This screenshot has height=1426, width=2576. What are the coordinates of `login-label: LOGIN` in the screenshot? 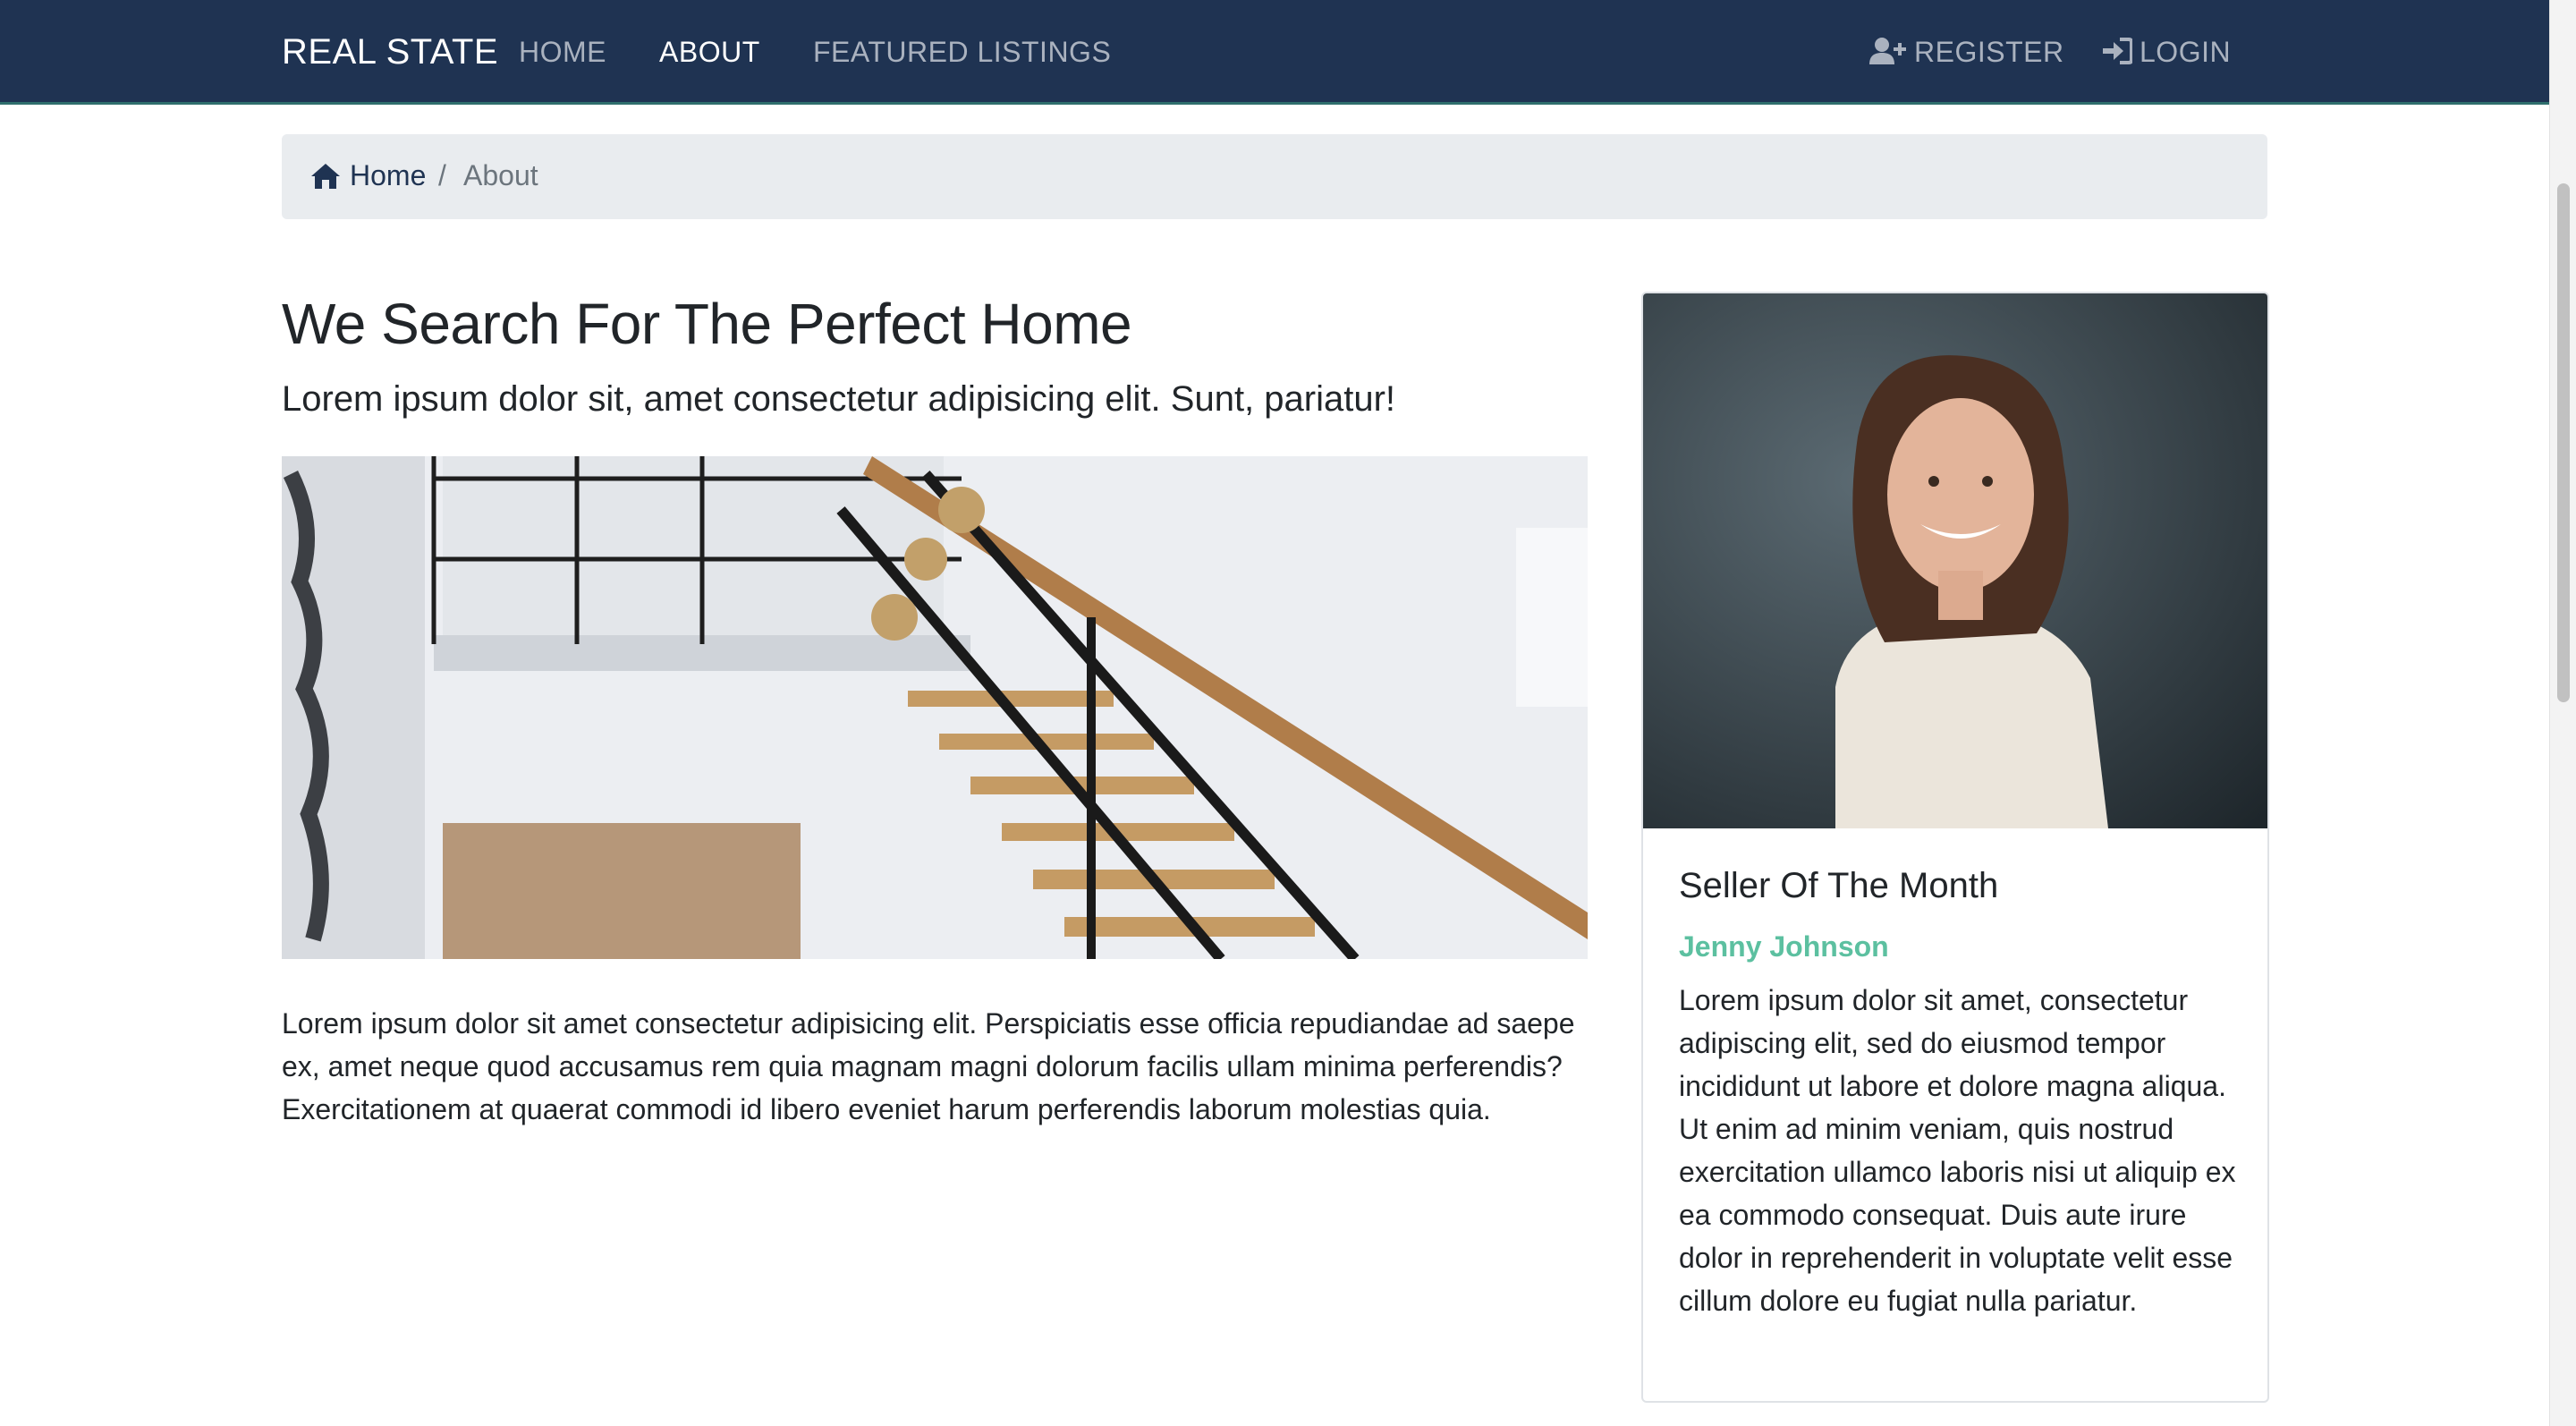 It's located at (2186, 52).